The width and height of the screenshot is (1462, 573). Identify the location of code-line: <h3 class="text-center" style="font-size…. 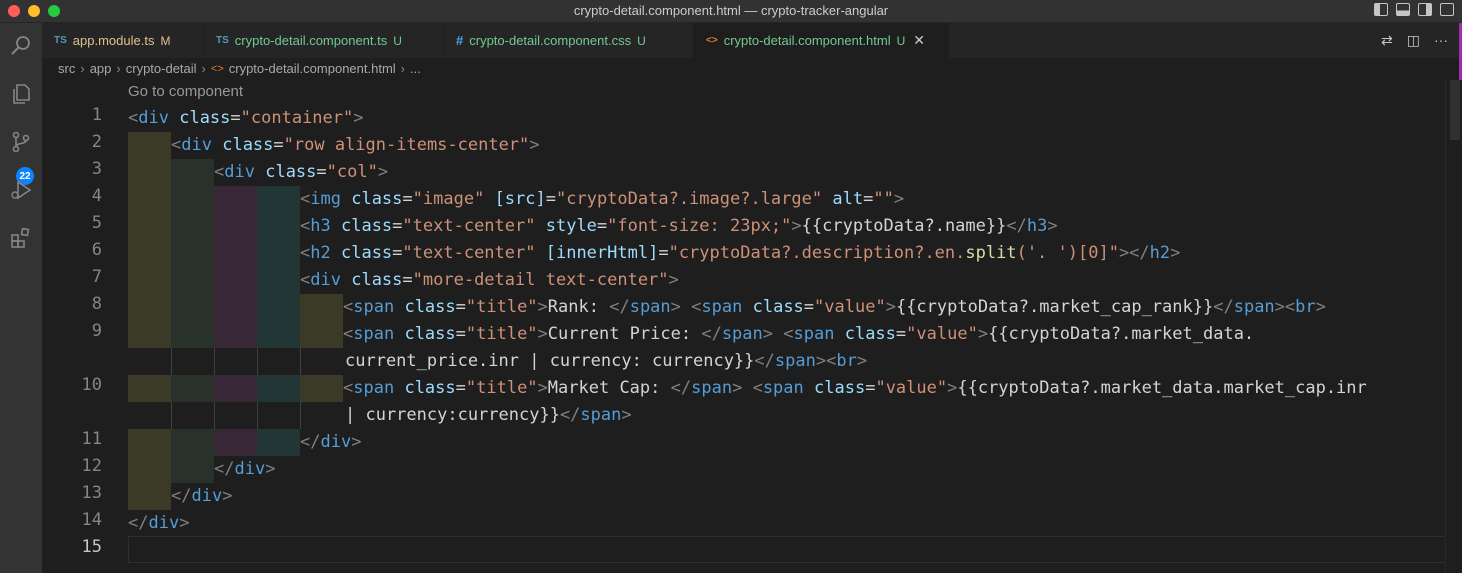
(679, 226).